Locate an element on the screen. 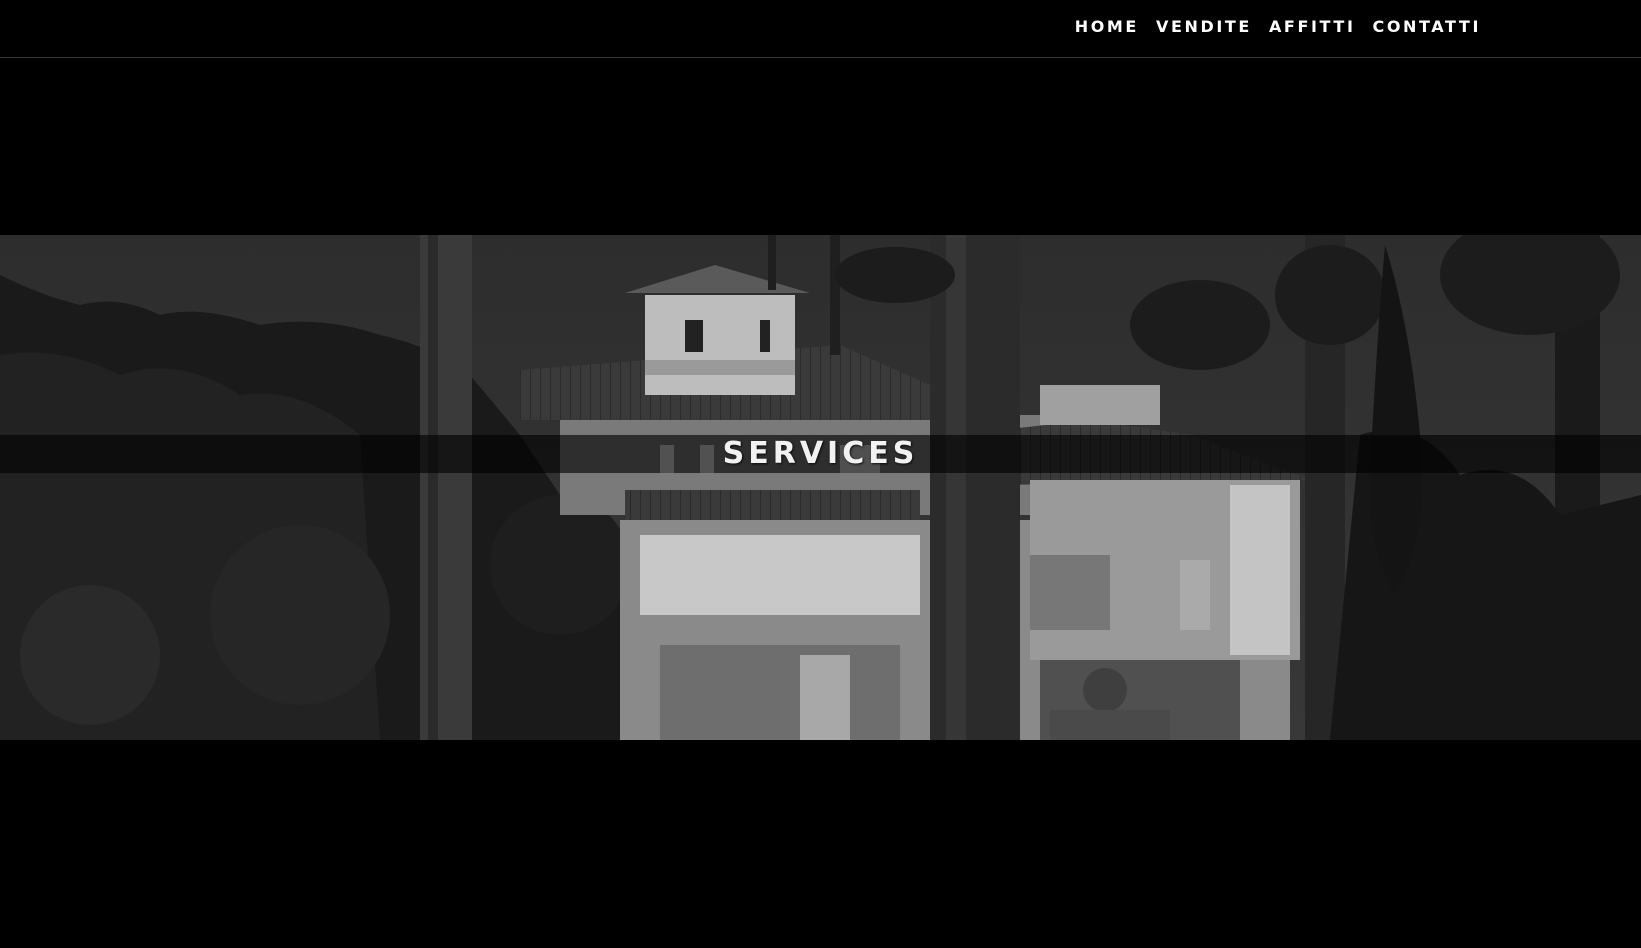  nav-contatti-link: CONTATTI is located at coordinates (1427, 27).